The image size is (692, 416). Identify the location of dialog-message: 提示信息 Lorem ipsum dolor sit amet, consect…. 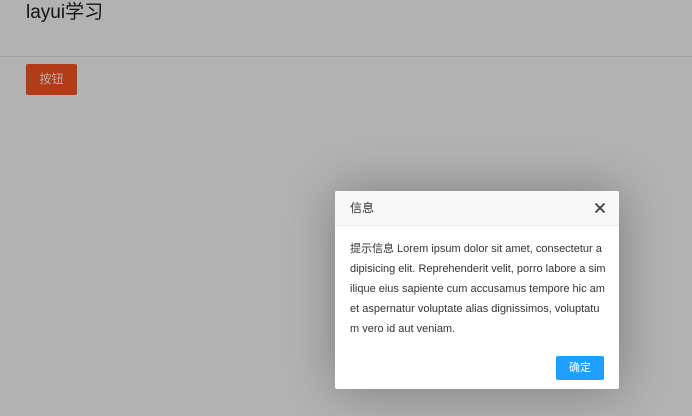
(478, 289).